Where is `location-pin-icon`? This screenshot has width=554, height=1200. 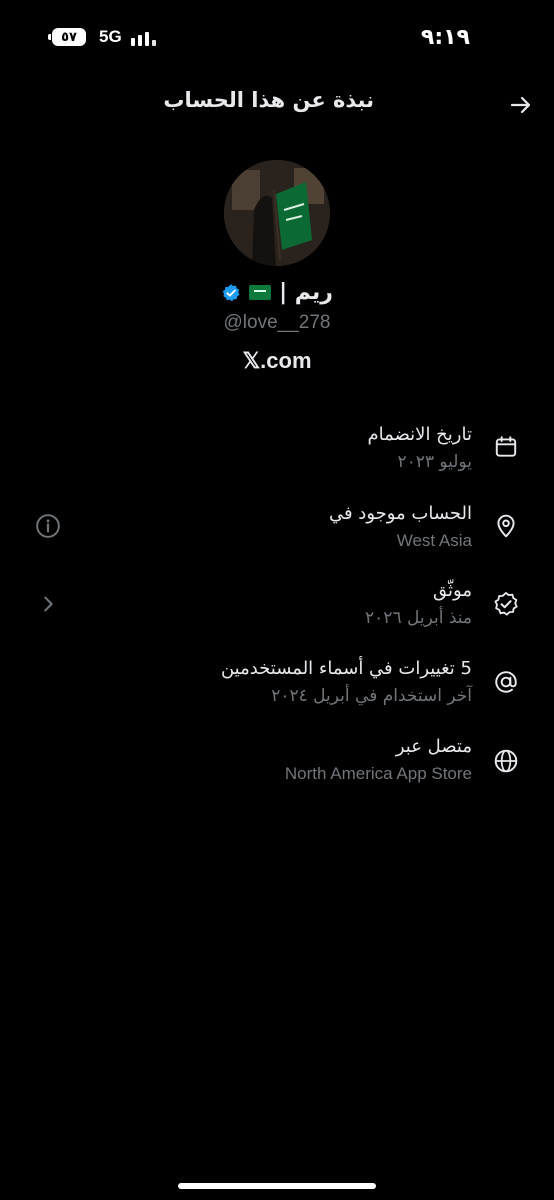
location-pin-icon is located at coordinates (506, 526).